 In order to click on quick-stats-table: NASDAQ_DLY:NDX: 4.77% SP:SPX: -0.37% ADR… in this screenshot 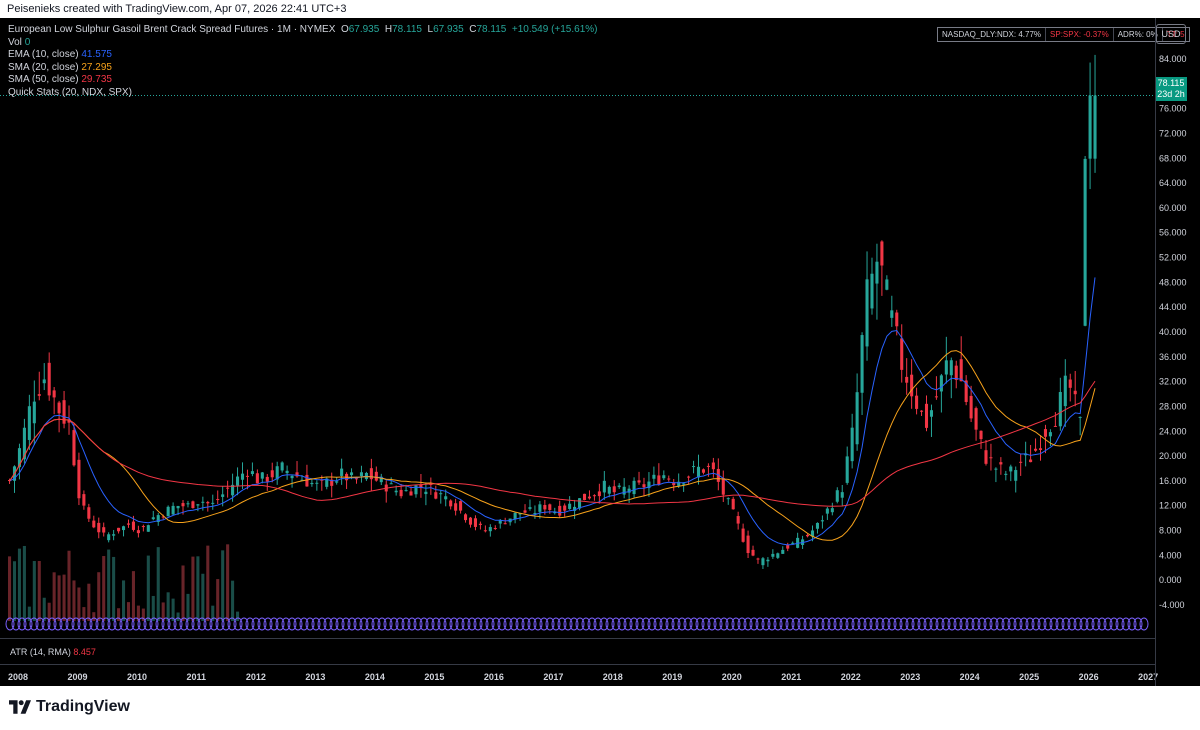, I will do `click(1063, 34)`.